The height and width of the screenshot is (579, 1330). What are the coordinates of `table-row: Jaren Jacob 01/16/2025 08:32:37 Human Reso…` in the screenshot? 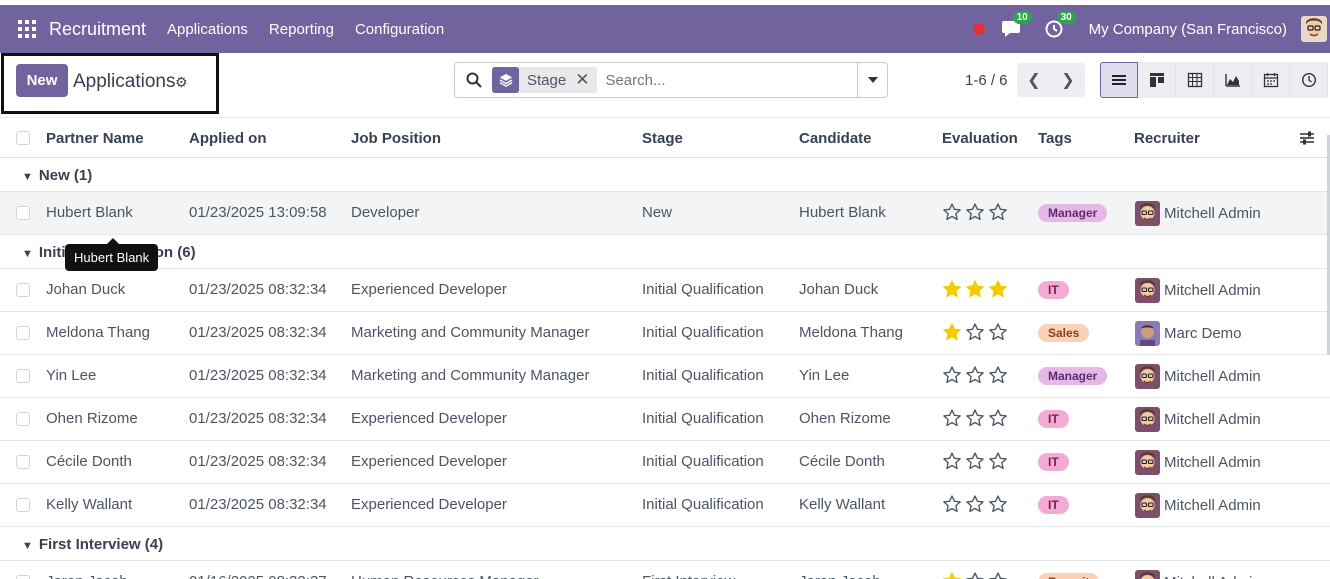 It's located at (665, 570).